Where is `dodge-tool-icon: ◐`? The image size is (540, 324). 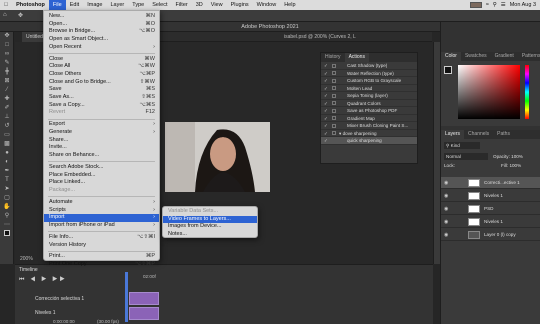
dodge-tool-icon: ◐ is located at coordinates (7, 162).